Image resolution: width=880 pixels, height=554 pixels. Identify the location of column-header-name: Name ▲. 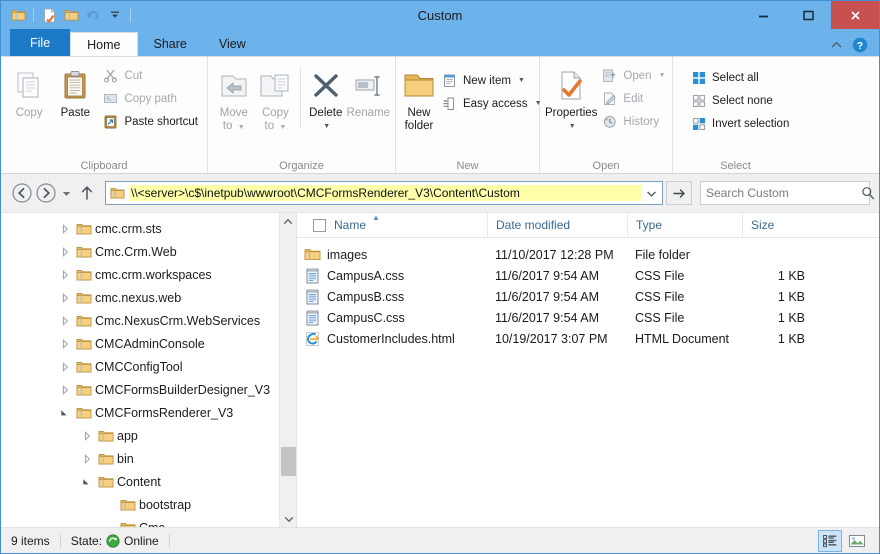
(392, 225).